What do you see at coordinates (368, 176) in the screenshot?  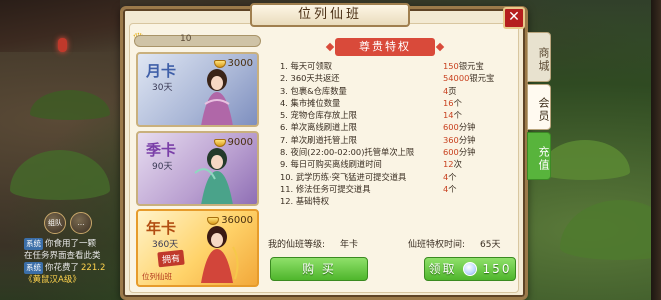 I see `list-item: 10. 武学历练·突飞猛进可提交道具 4个` at bounding box center [368, 176].